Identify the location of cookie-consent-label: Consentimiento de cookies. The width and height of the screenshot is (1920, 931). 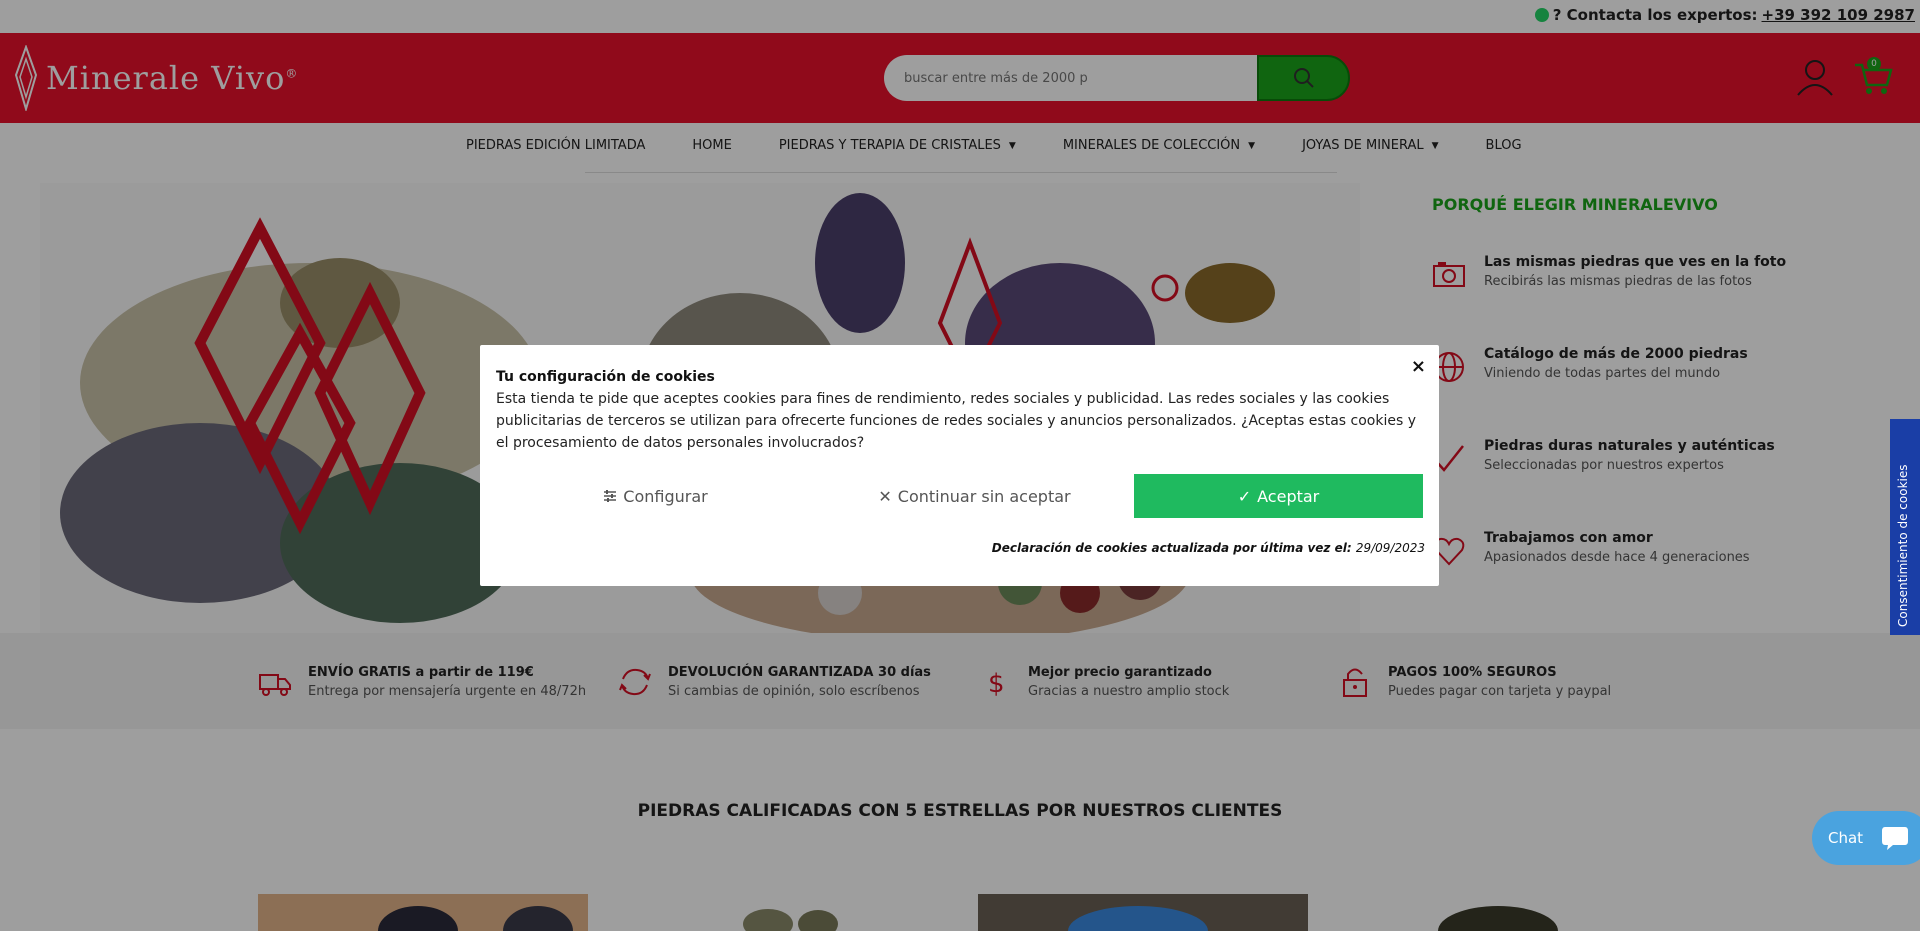
(1903, 546).